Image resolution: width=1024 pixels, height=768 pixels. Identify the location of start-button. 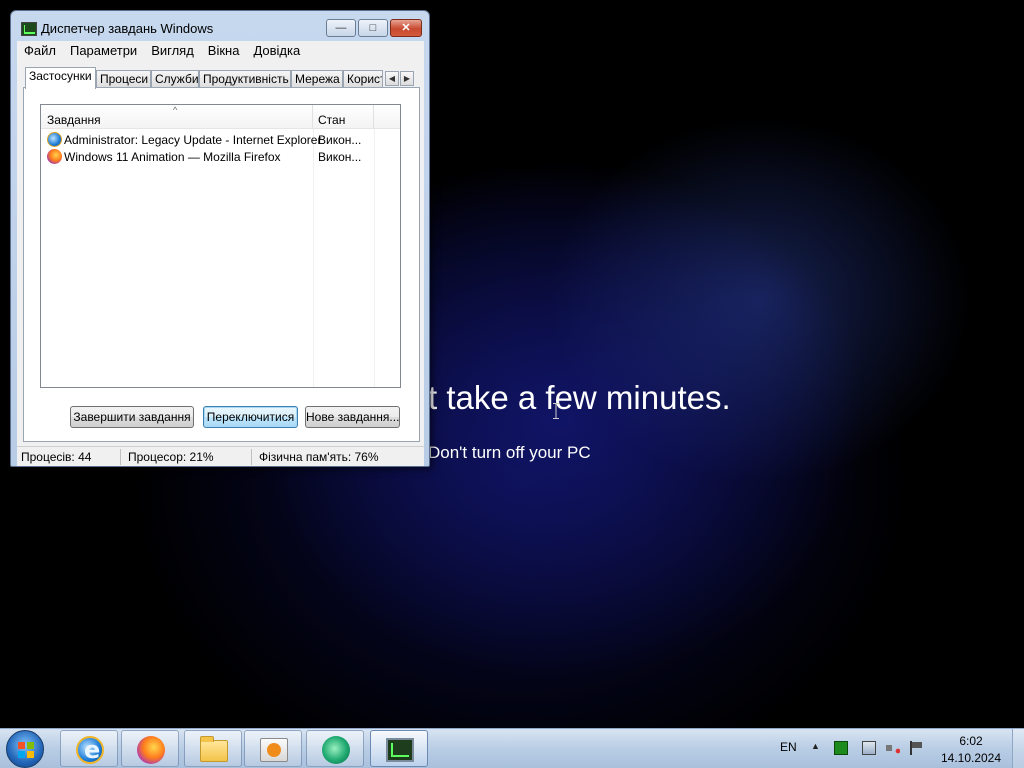
(25, 749).